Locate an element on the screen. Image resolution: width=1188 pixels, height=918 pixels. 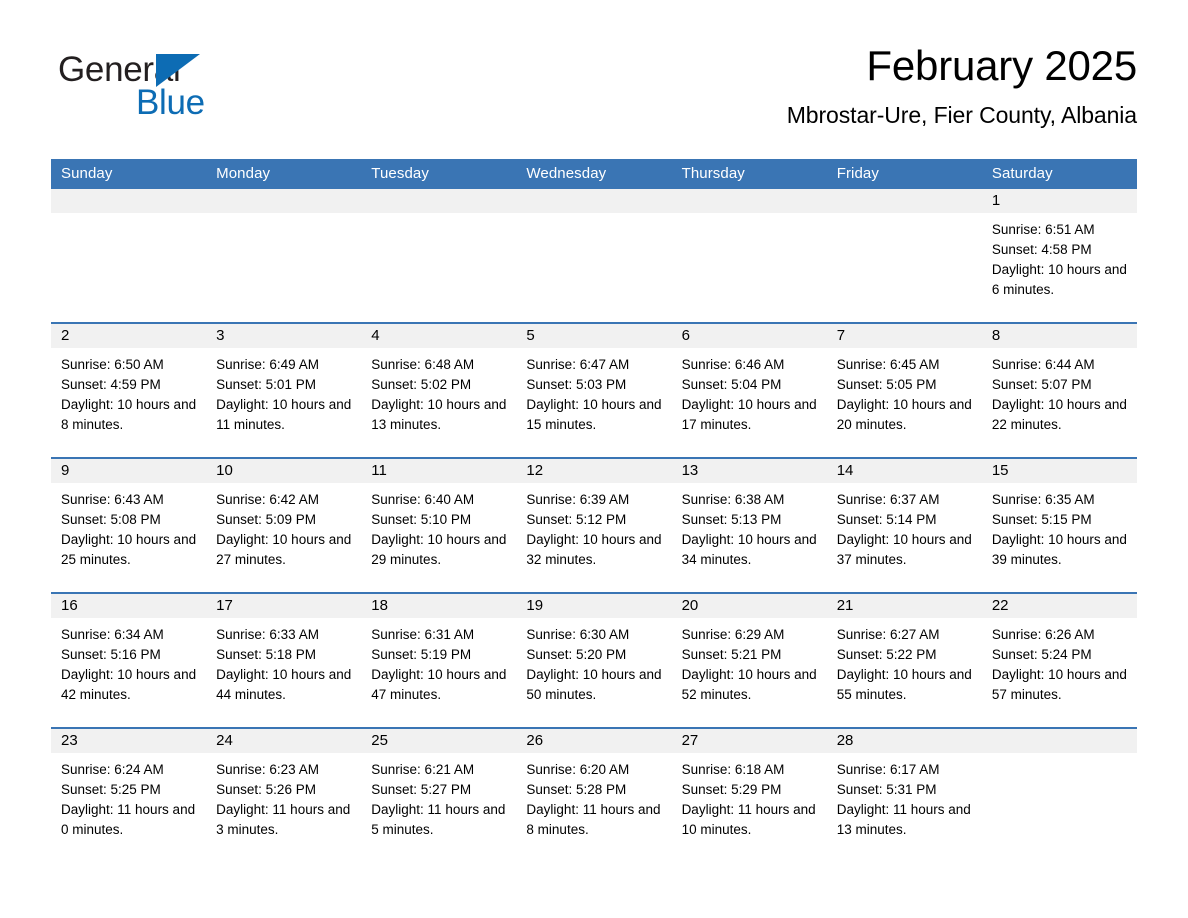
day-number: 25 is located at coordinates (439, 741).